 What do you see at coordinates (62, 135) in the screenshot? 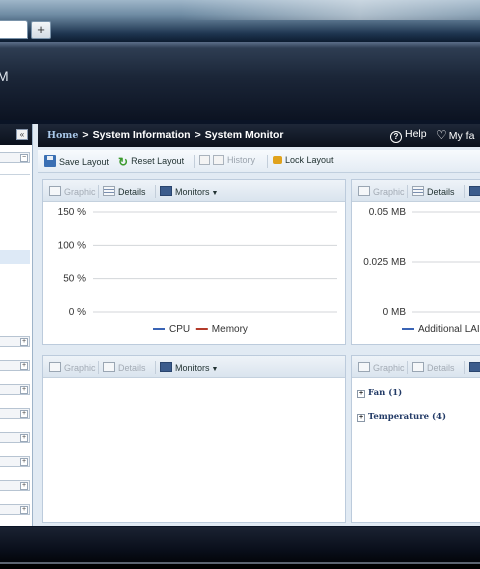
I see `breadcrumb-home-link: Home` at bounding box center [62, 135].